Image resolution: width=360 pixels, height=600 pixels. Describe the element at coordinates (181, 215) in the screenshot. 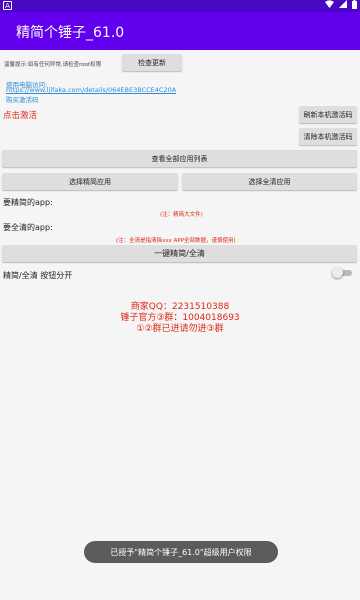

I see `slim-note: (注：精简大文件)` at that location.